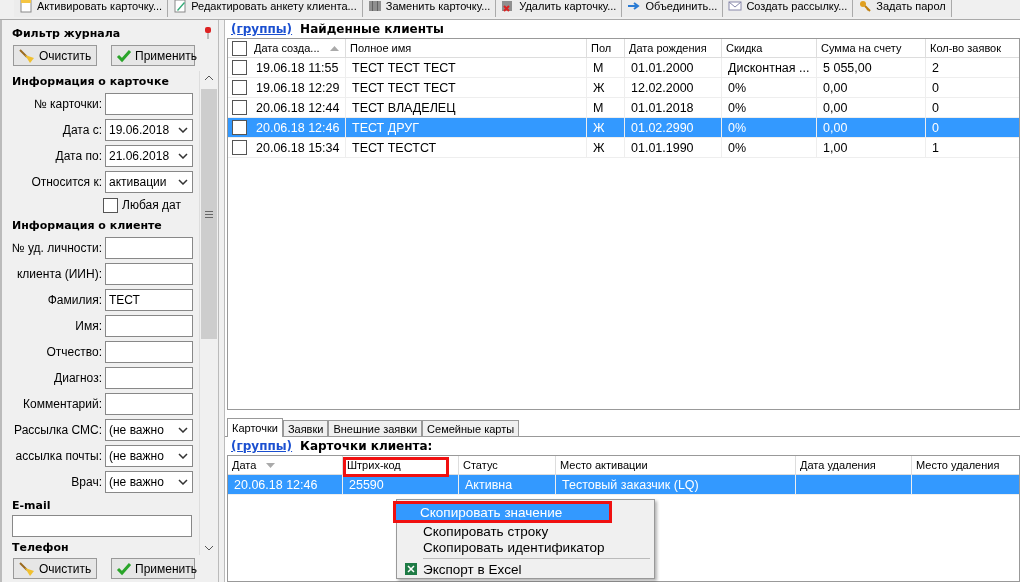 The width and height of the screenshot is (1020, 582). What do you see at coordinates (673, 48) in the screenshot?
I see `column-header: Дата рождения` at bounding box center [673, 48].